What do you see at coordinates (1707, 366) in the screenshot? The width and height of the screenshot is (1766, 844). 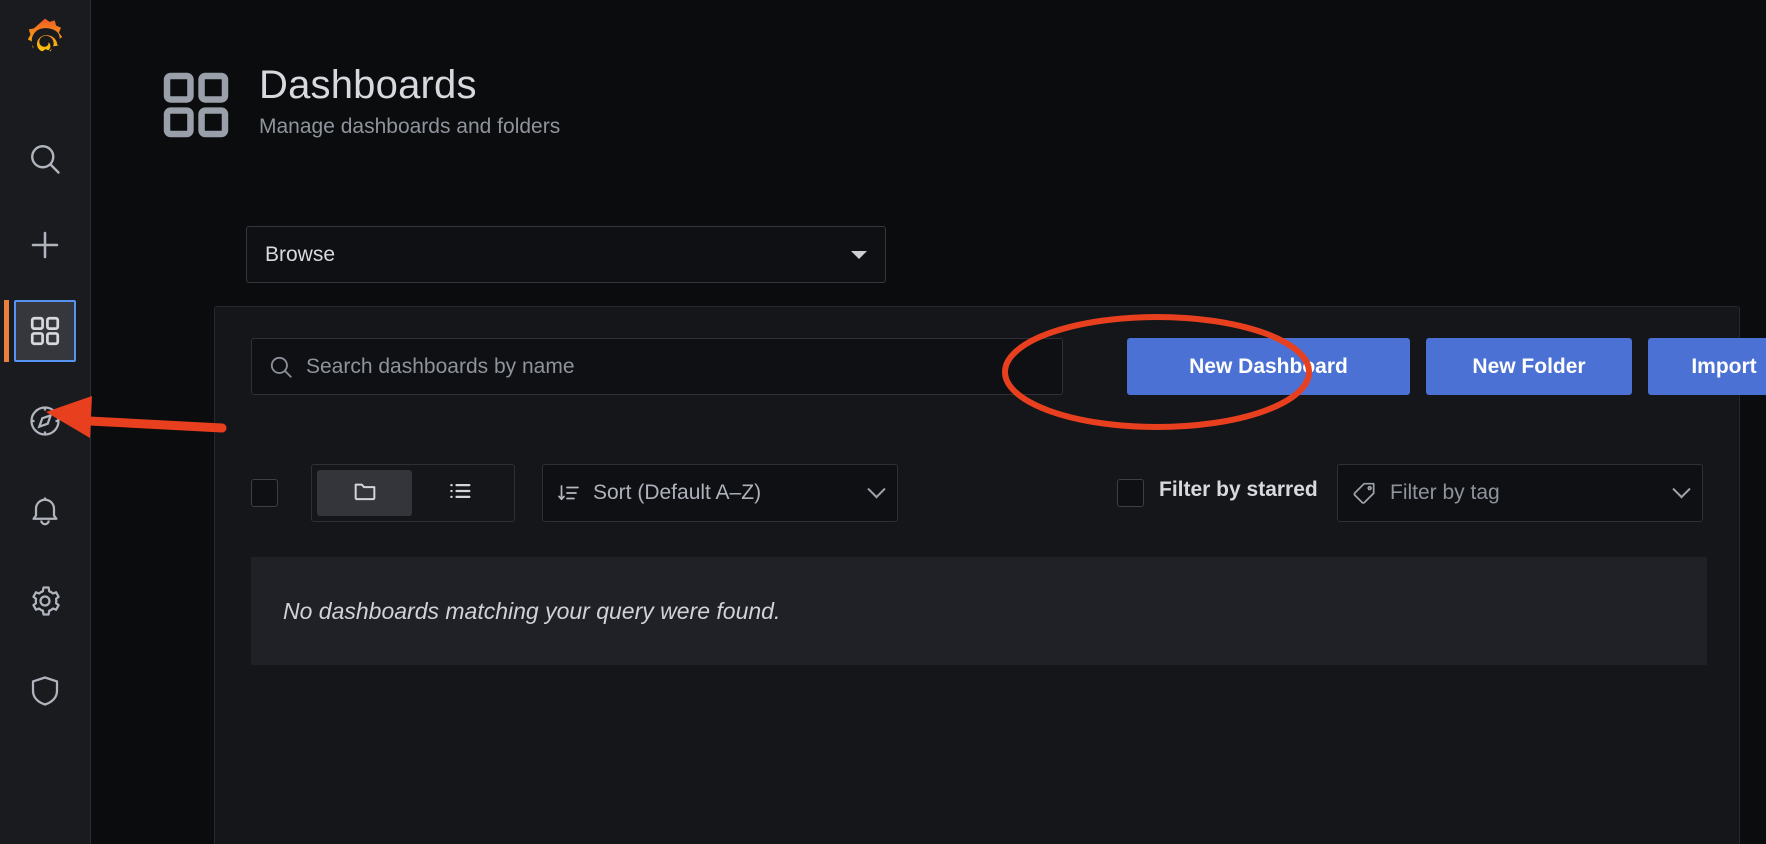 I see `import-button: Import` at bounding box center [1707, 366].